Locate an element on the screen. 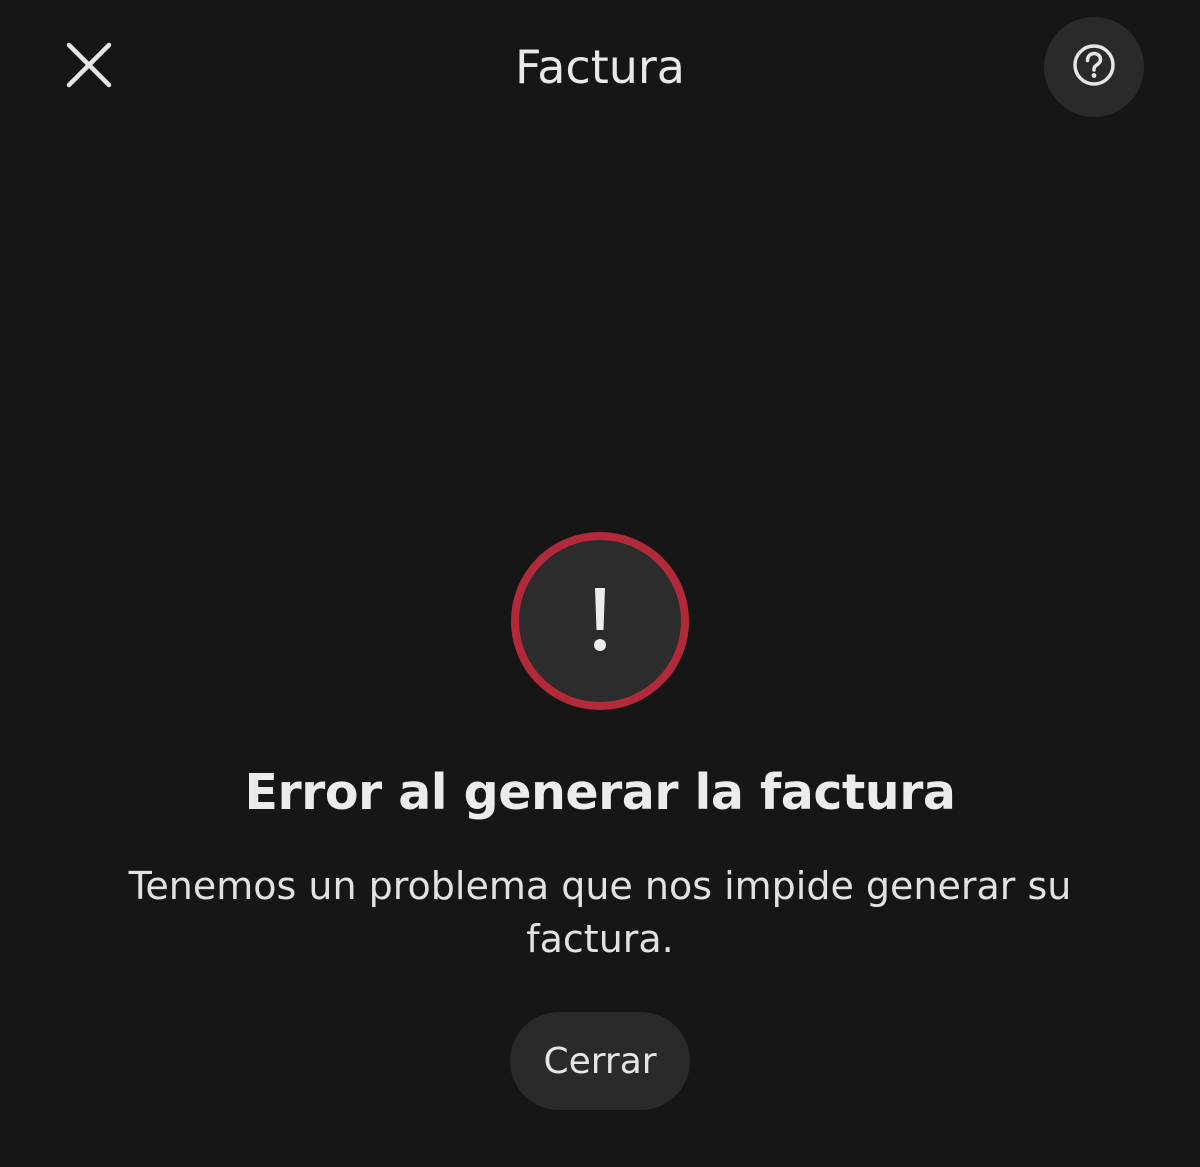 This screenshot has height=1167, width=1200. close-action-button: Cerrar is located at coordinates (600, 1061).